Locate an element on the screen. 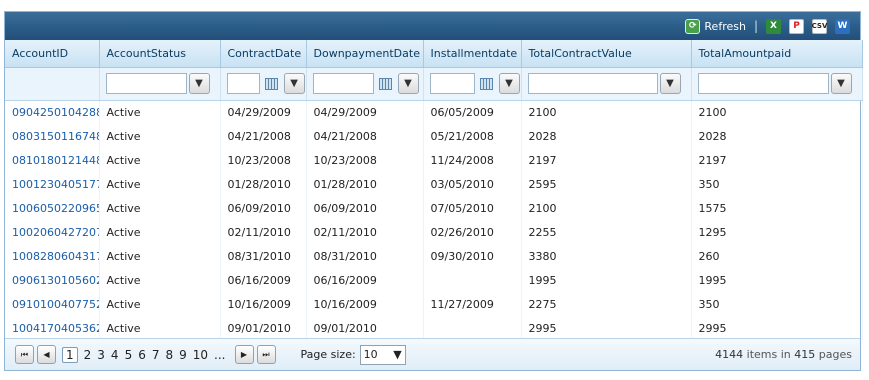 Image resolution: width=869 pixels, height=380 pixels. downpayment-date-cell: 09/01/2010 is located at coordinates (365, 328).